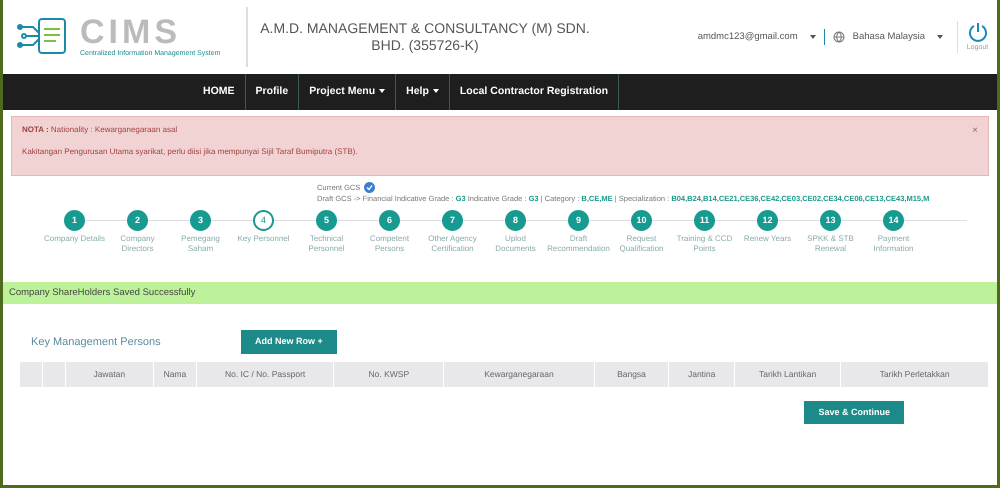  Describe the element at coordinates (631, 373) in the screenshot. I see `column-header: Bangsa` at that location.